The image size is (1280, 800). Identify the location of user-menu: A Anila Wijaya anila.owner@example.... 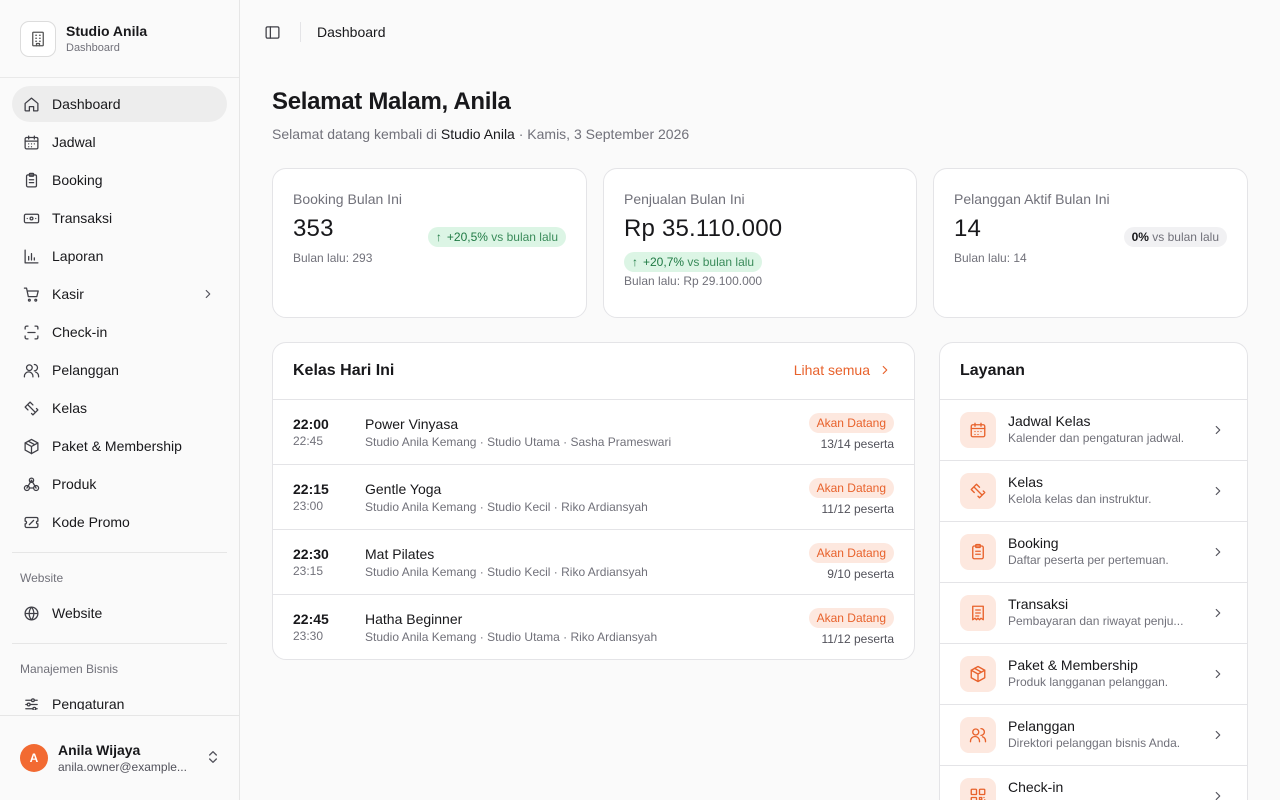
(119, 757).